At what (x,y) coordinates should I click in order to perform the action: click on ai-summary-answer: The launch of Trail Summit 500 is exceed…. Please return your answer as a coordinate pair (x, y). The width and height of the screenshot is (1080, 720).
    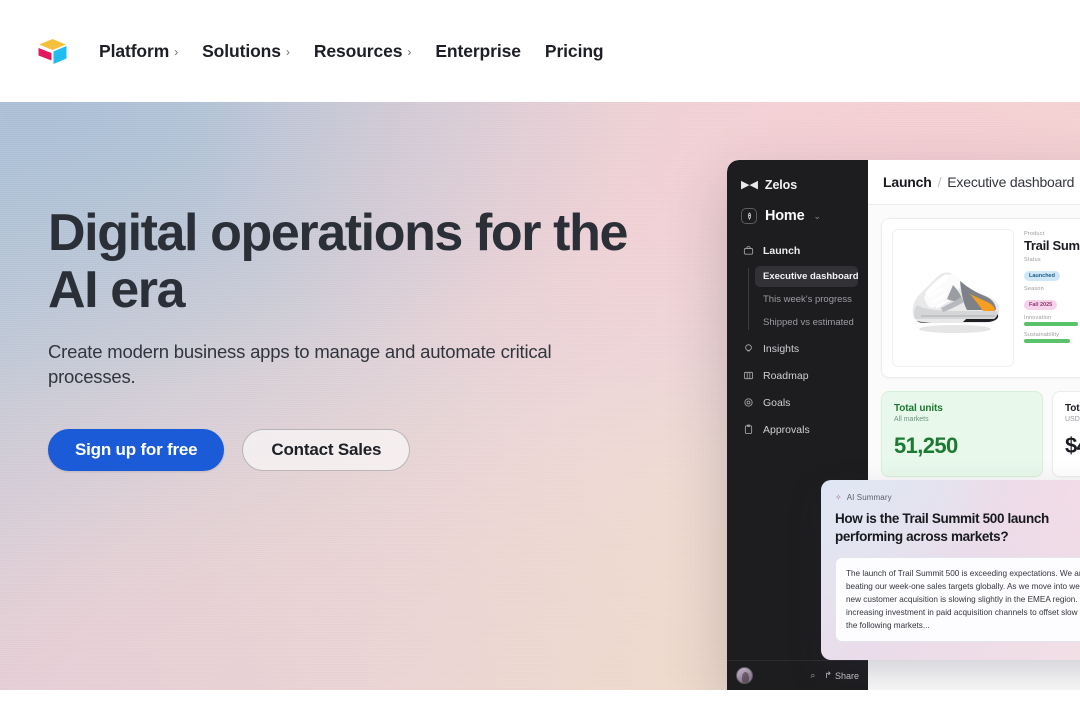
    Looking at the image, I should click on (957, 599).